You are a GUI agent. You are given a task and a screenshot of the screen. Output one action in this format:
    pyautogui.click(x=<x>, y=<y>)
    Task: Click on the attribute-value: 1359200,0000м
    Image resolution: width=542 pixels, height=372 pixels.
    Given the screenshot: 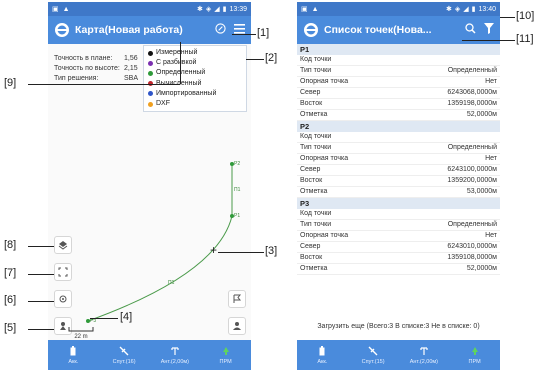 What is the action you would take?
    pyautogui.click(x=472, y=180)
    